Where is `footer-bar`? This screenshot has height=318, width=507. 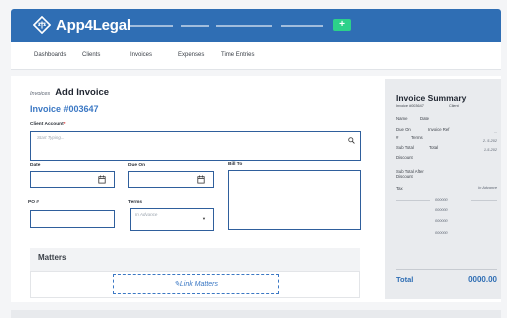
footer-bar is located at coordinates (256, 314).